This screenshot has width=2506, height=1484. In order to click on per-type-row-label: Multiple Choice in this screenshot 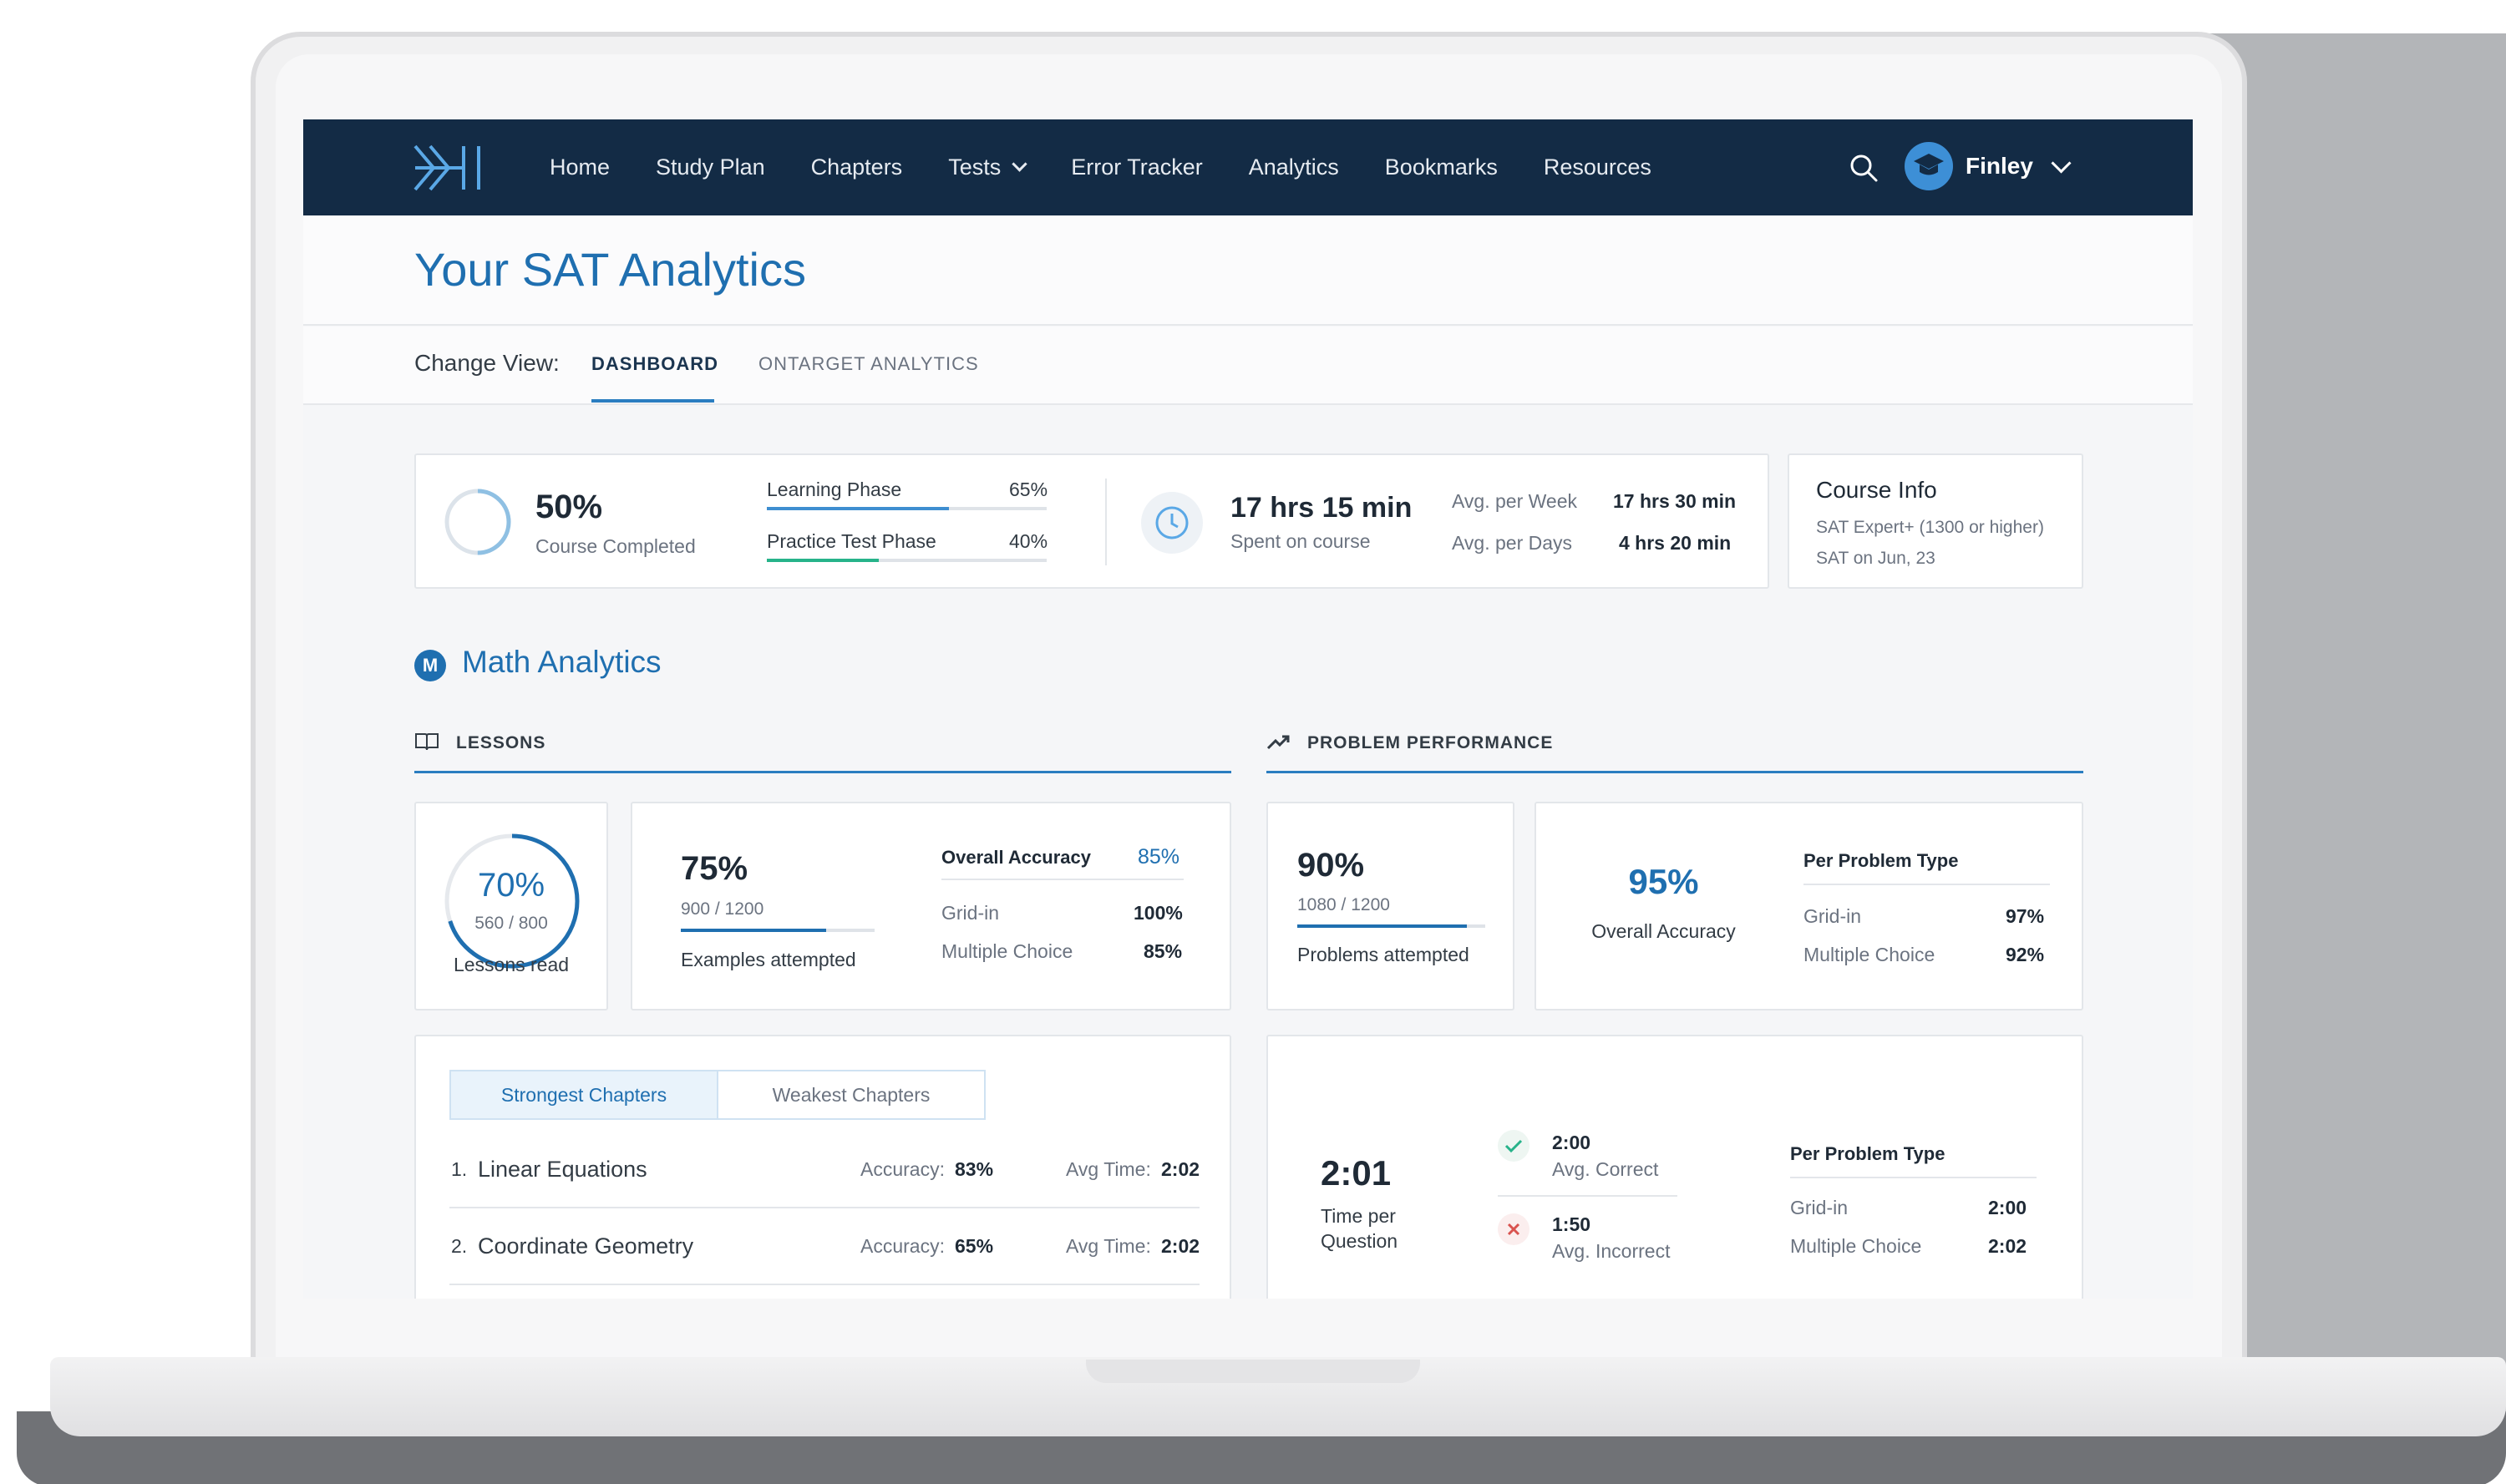, I will do `click(1869, 954)`.